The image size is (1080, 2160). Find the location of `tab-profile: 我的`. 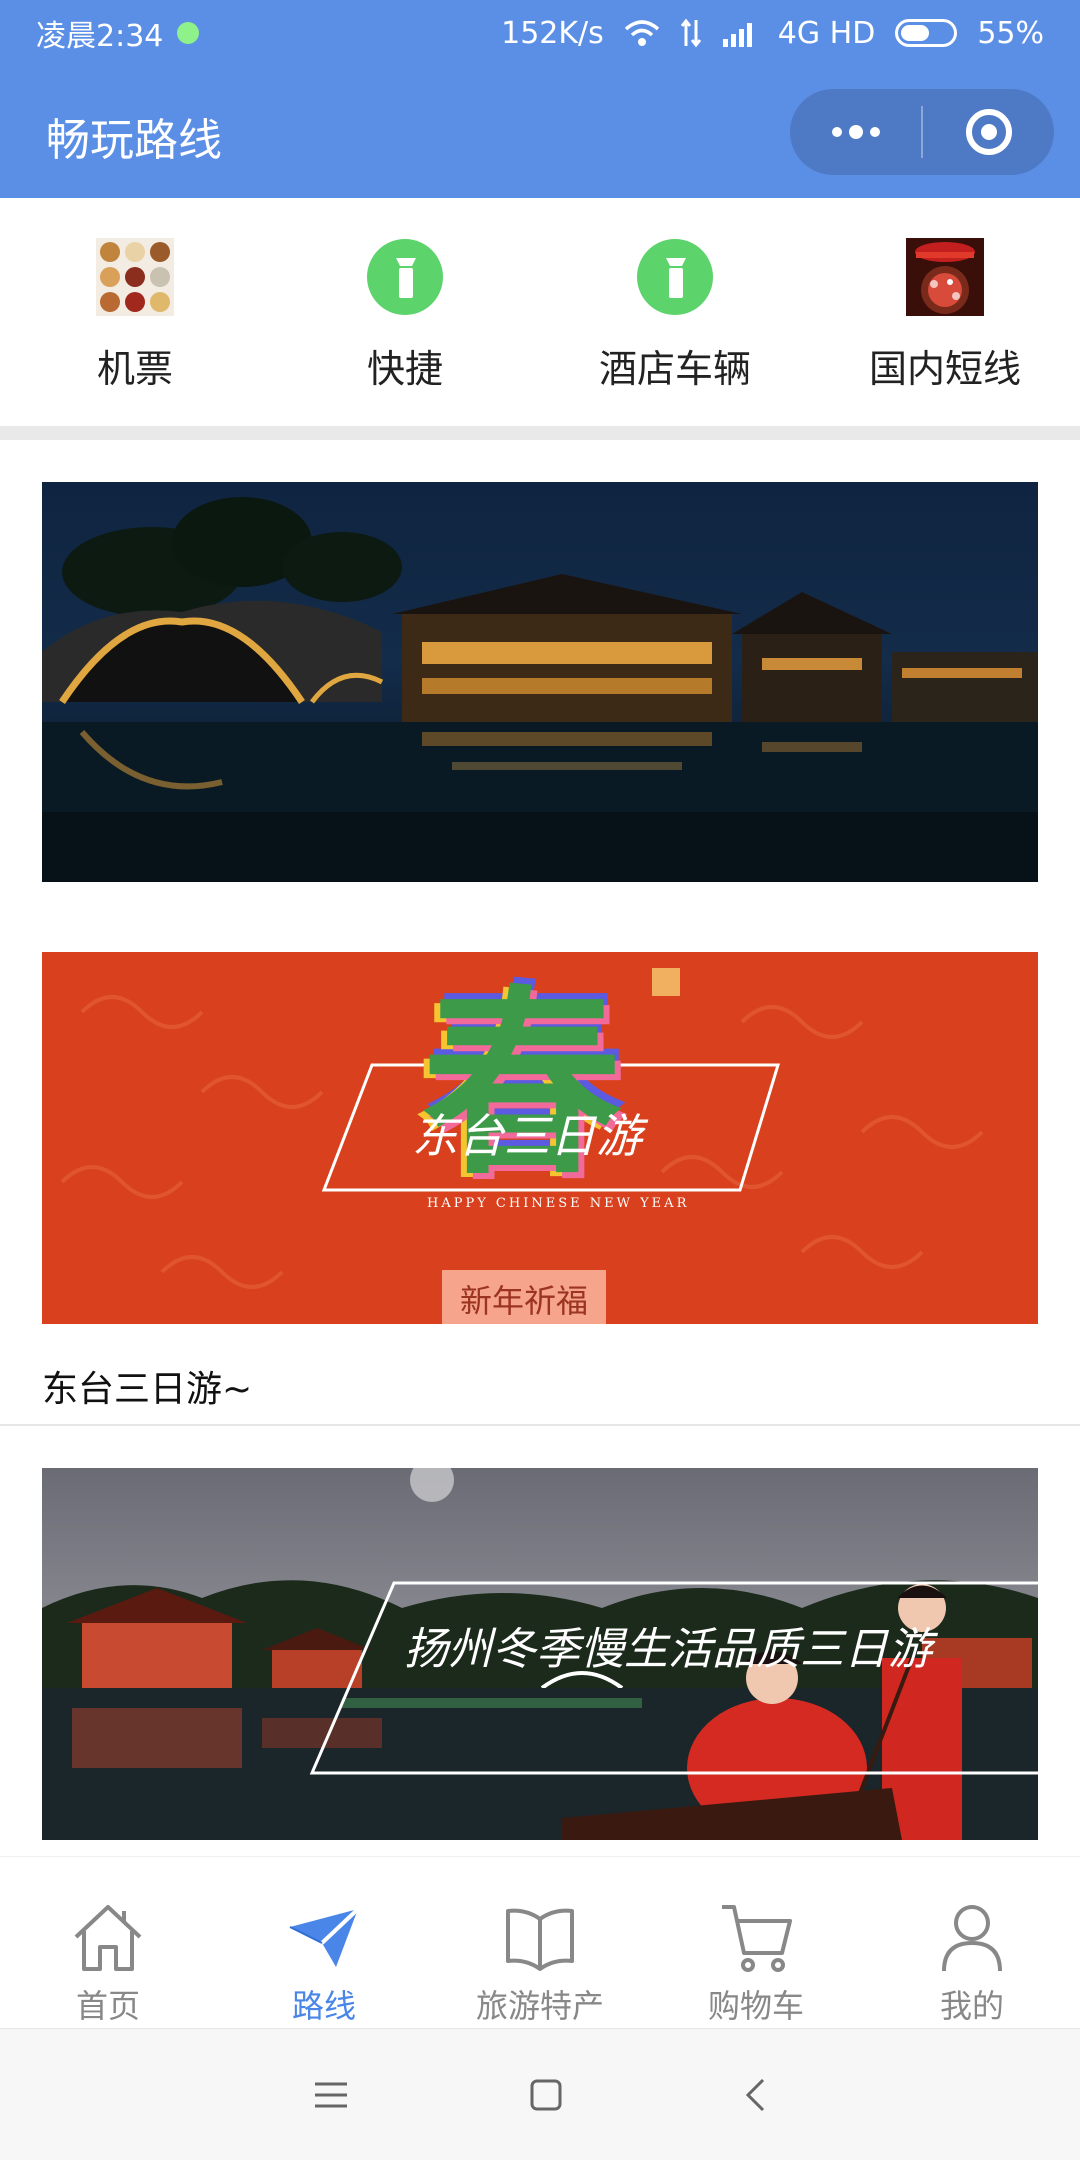

tab-profile: 我的 is located at coordinates (972, 1942).